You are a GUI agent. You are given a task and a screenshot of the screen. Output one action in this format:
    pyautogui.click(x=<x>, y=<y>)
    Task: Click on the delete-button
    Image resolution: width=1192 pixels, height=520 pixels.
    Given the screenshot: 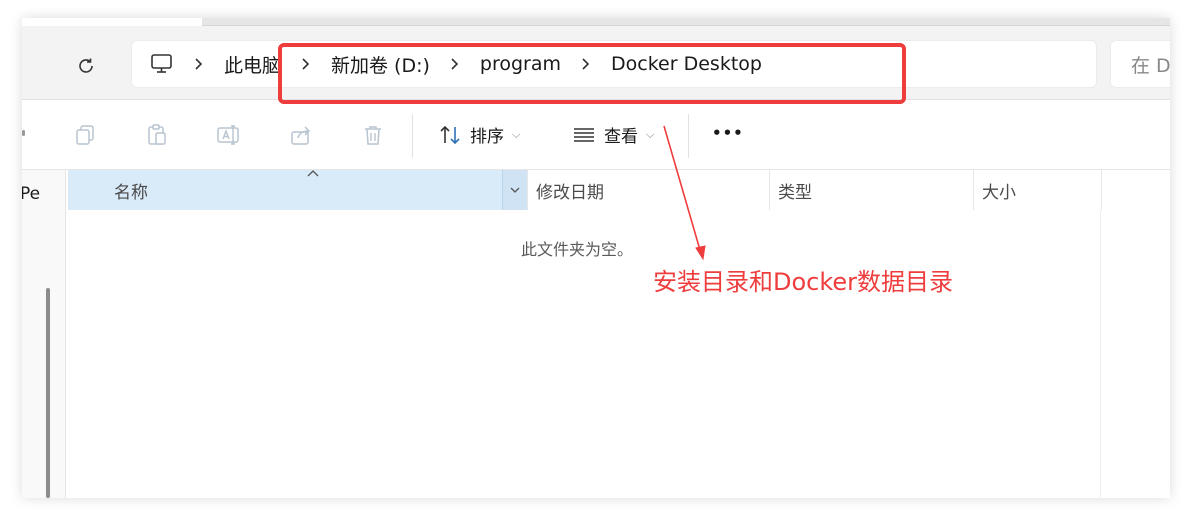 What is the action you would take?
    pyautogui.click(x=373, y=135)
    